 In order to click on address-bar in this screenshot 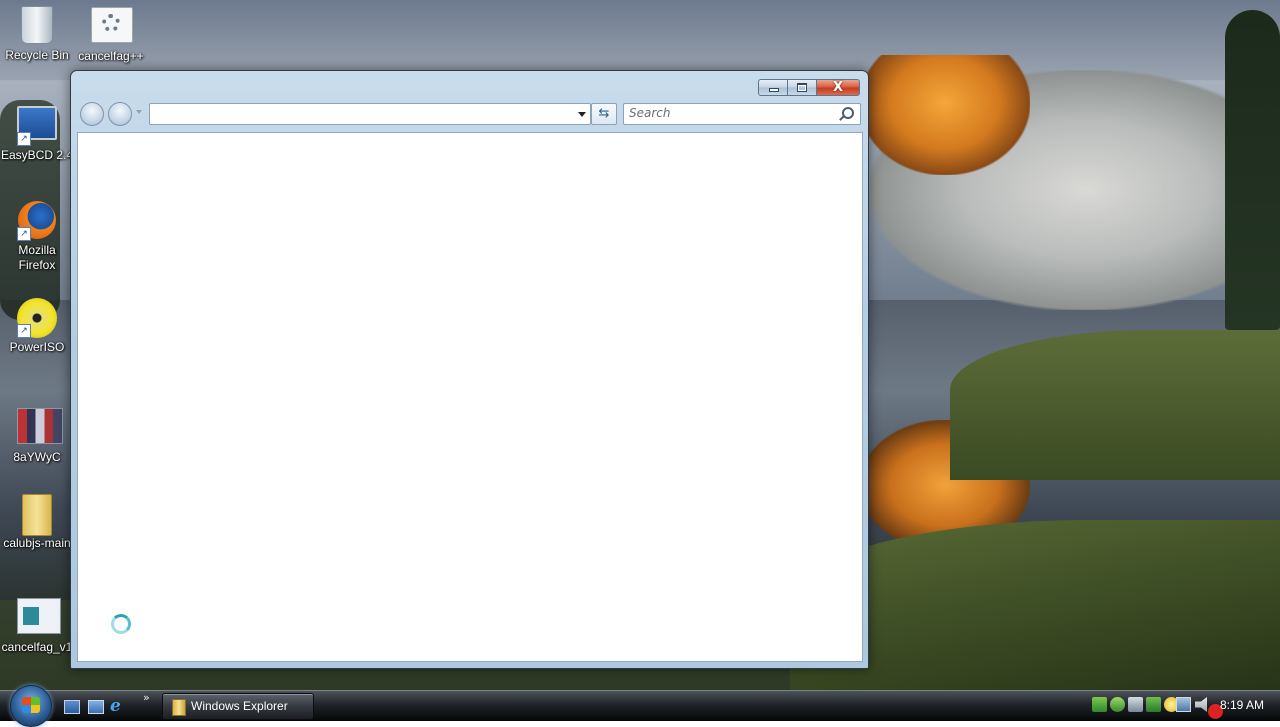, I will do `click(370, 114)`.